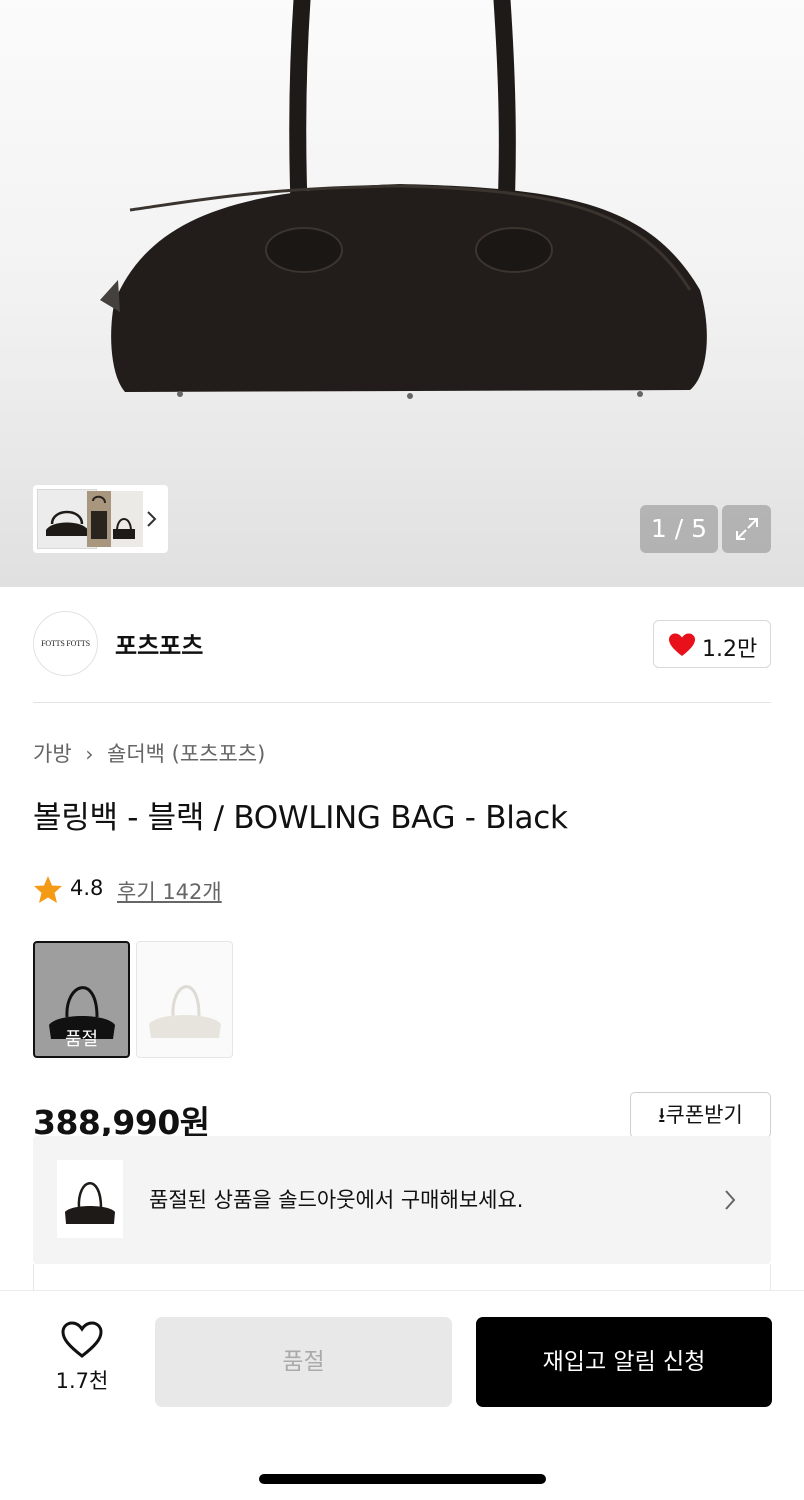  What do you see at coordinates (52, 754) in the screenshot?
I see `breadcrumb-item-bag: 가방` at bounding box center [52, 754].